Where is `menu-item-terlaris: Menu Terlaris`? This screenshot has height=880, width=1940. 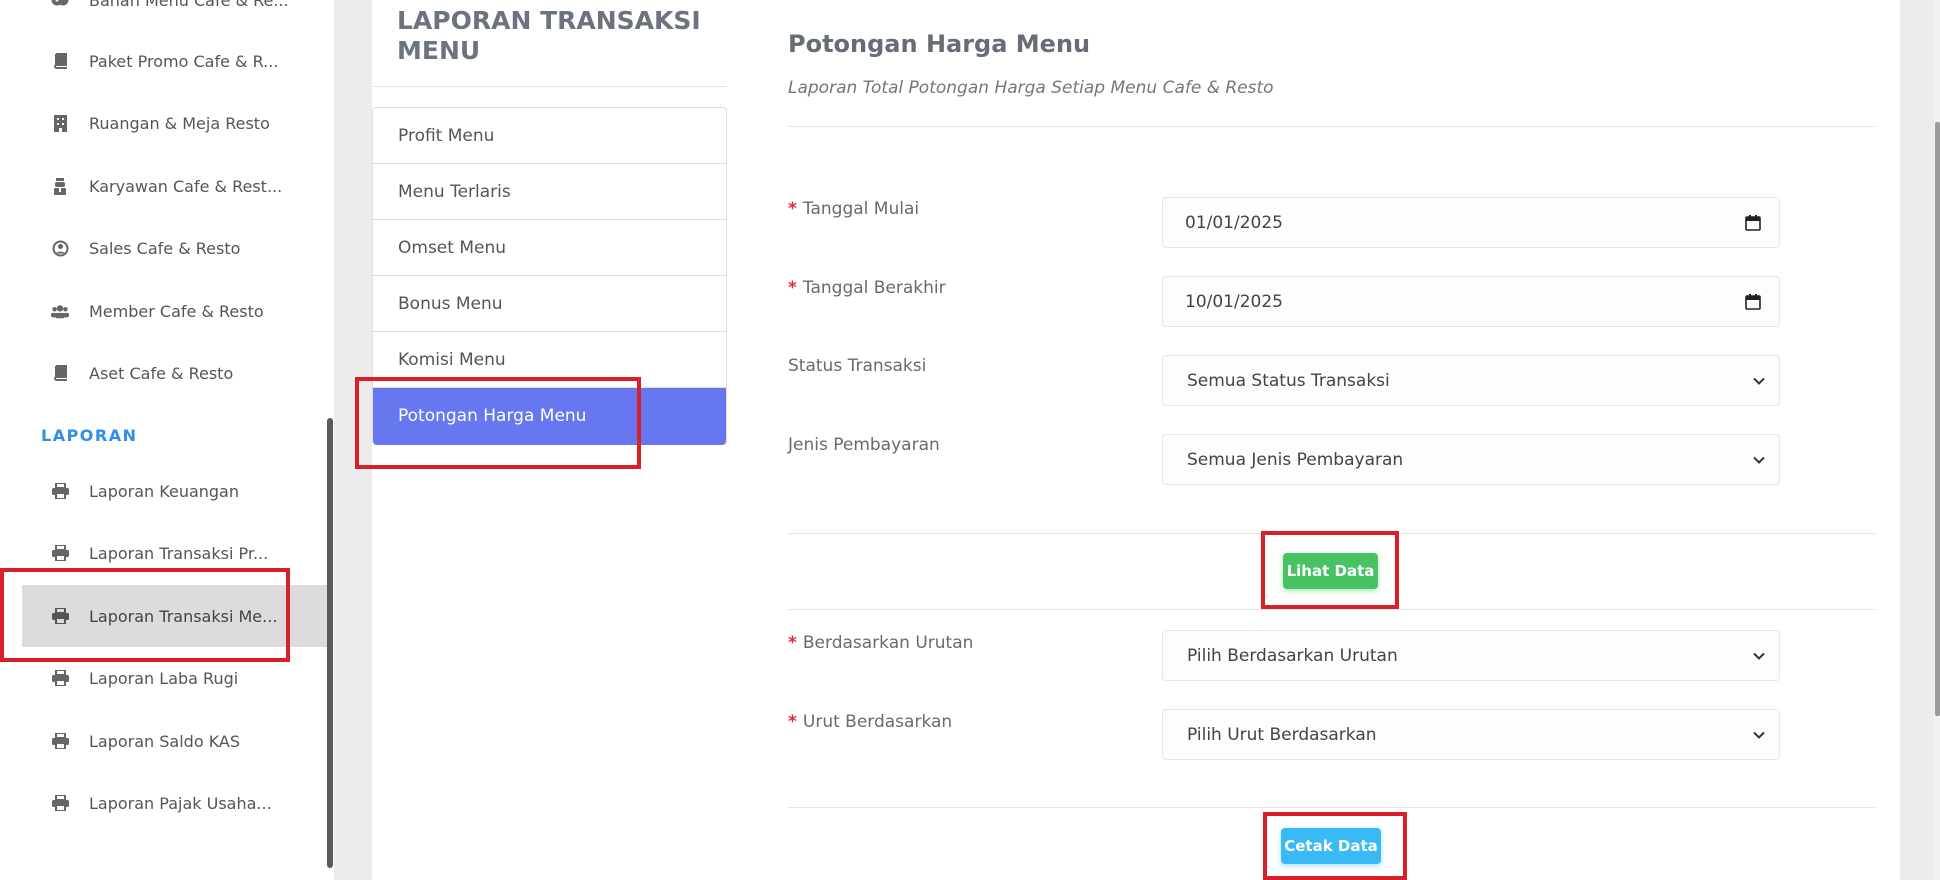 menu-item-terlaris: Menu Terlaris is located at coordinates (549, 192).